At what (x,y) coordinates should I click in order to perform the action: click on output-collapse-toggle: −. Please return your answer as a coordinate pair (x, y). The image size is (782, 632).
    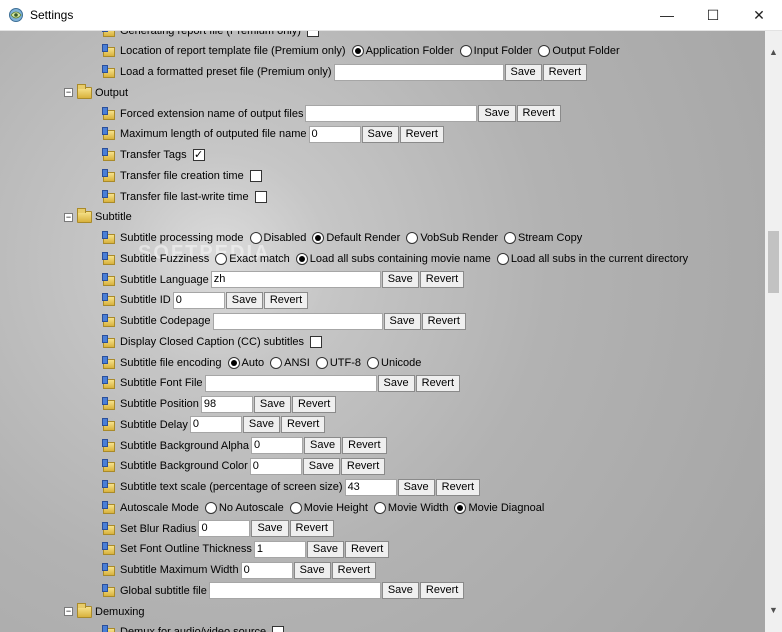
    Looking at the image, I should click on (68, 93).